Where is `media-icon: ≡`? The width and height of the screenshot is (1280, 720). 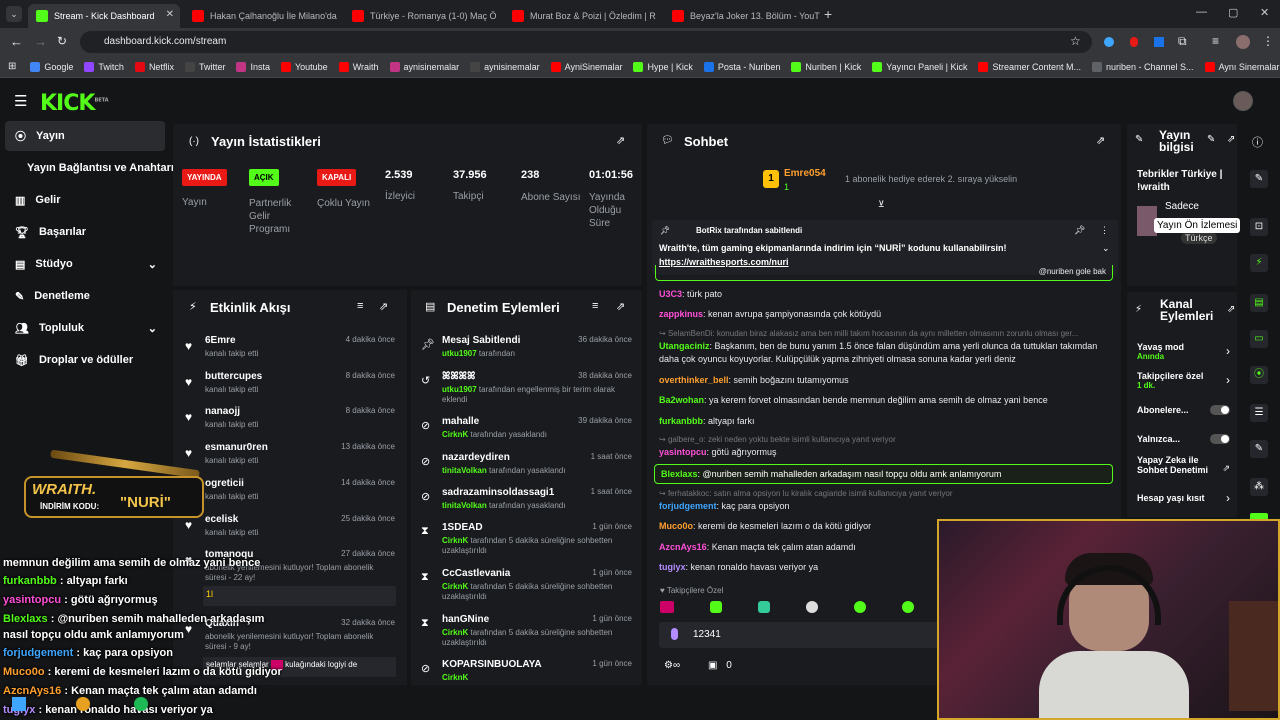 media-icon: ≡ is located at coordinates (1215, 41).